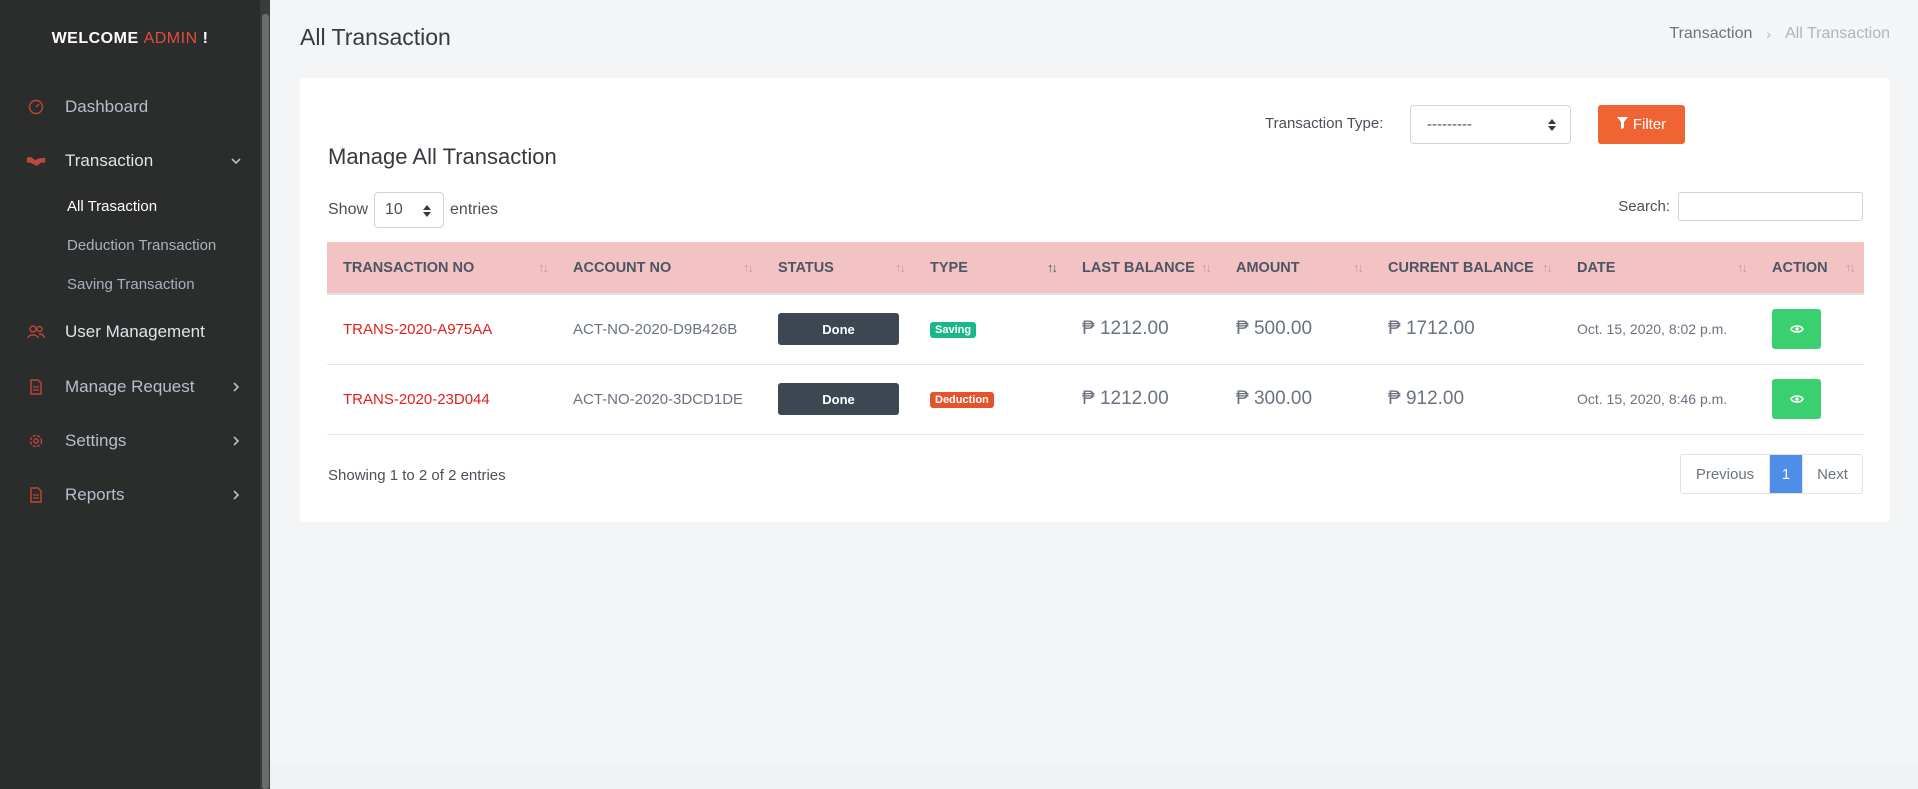 The width and height of the screenshot is (1918, 789). I want to click on search-label: Search:, so click(1644, 206).